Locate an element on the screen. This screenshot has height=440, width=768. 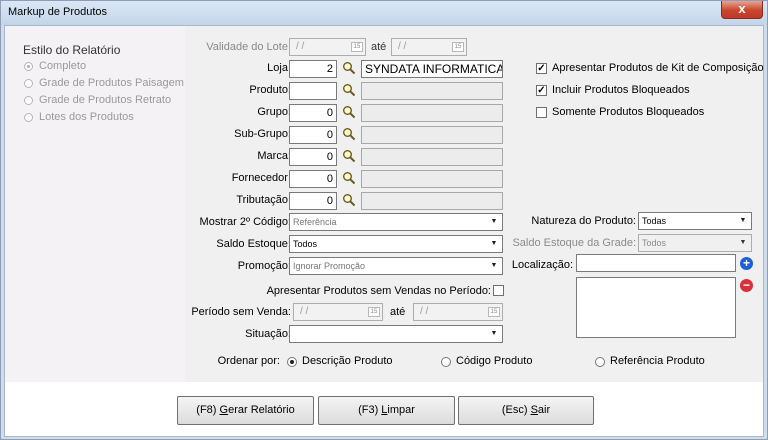
validade-end-value: / / is located at coordinates (402, 46).